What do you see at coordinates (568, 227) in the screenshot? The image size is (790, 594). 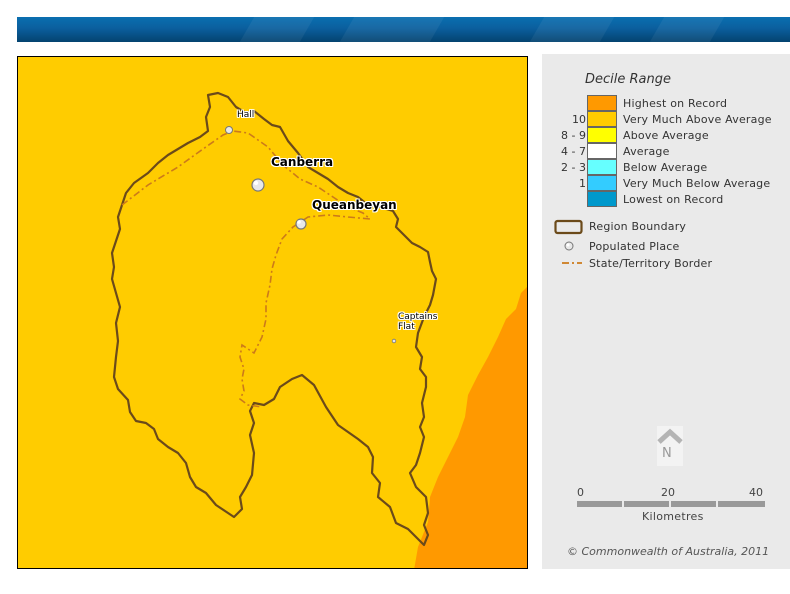 I see `region-boundary-icon` at bounding box center [568, 227].